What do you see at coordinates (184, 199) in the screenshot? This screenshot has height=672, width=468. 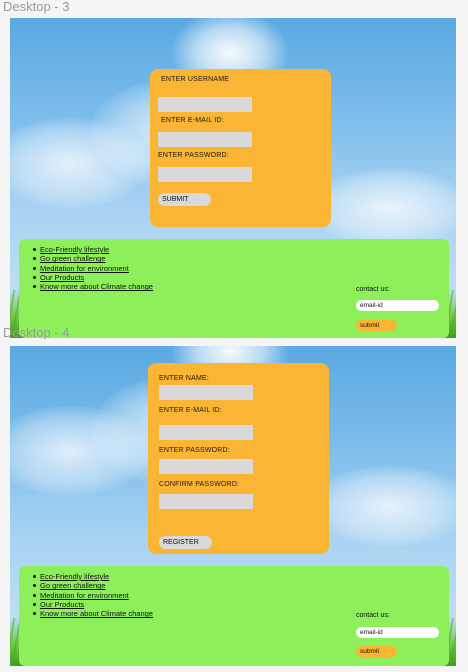 I see `submit-button: SUBMIT` at bounding box center [184, 199].